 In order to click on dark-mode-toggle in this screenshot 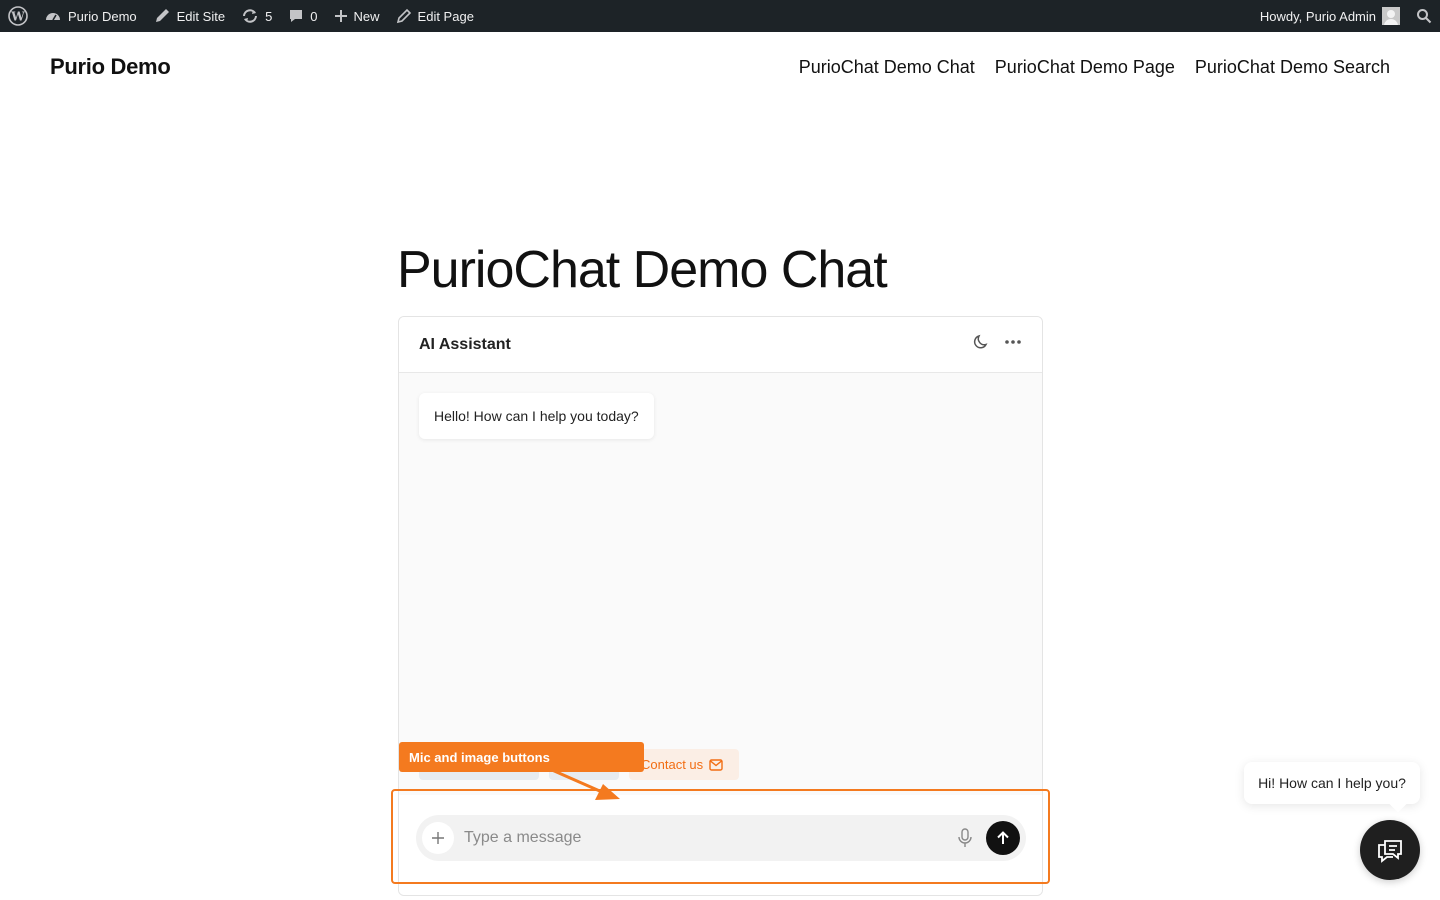, I will do `click(981, 344)`.